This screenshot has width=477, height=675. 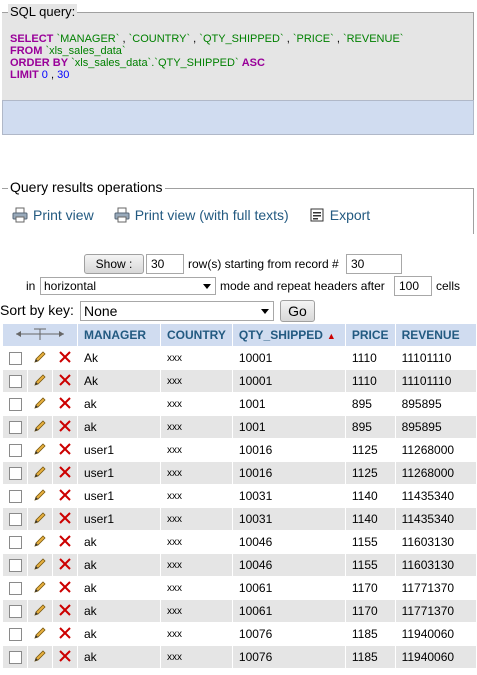 What do you see at coordinates (288, 496) in the screenshot?
I see `cell-qty-shipped: 10031` at bounding box center [288, 496].